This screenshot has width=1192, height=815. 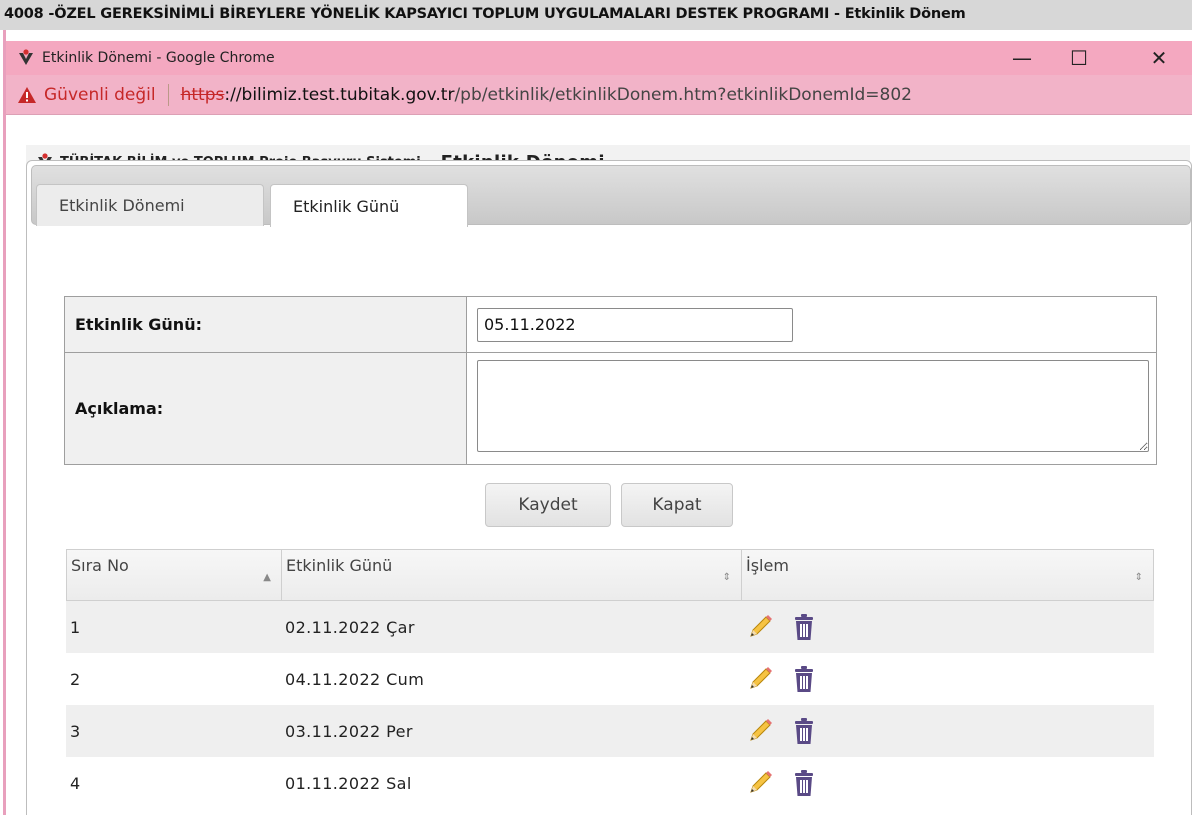 I want to click on window-title: Etkinlik Dönemi - Google Chrome, so click(x=158, y=58).